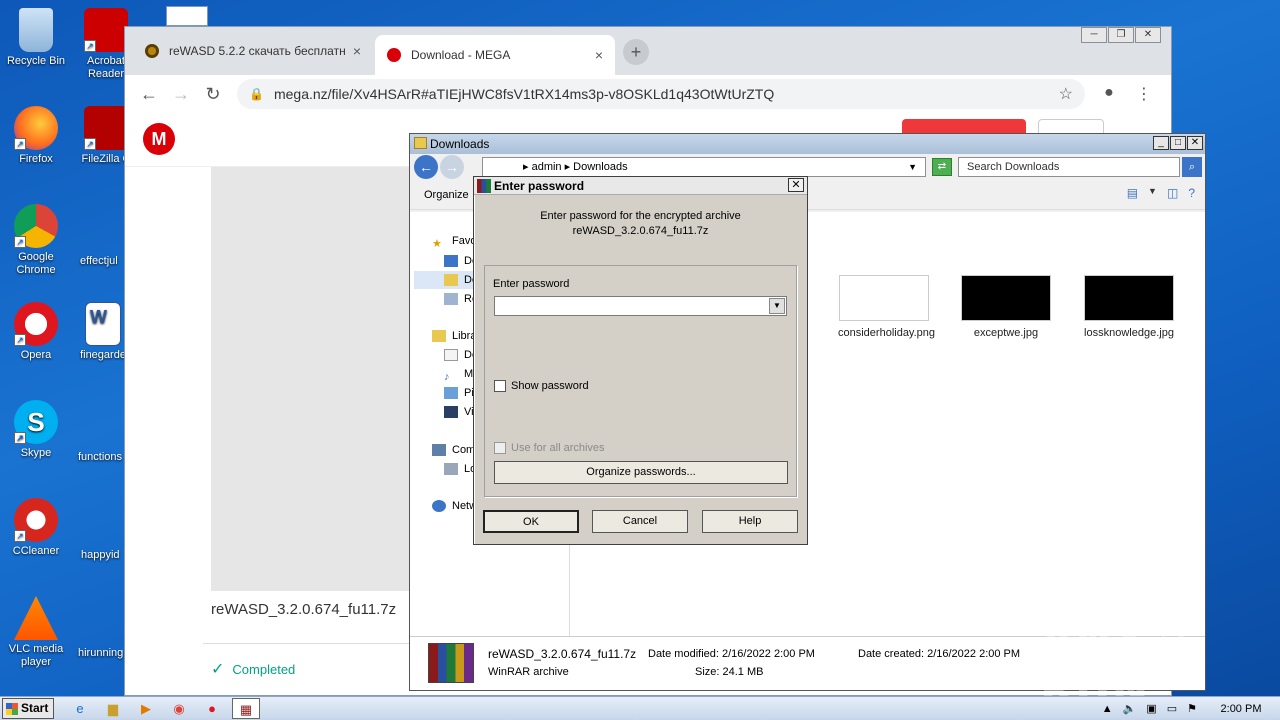 The image size is (1280, 720). Describe the element at coordinates (1069, 167) in the screenshot. I see `search-input: Search Downloads` at that location.